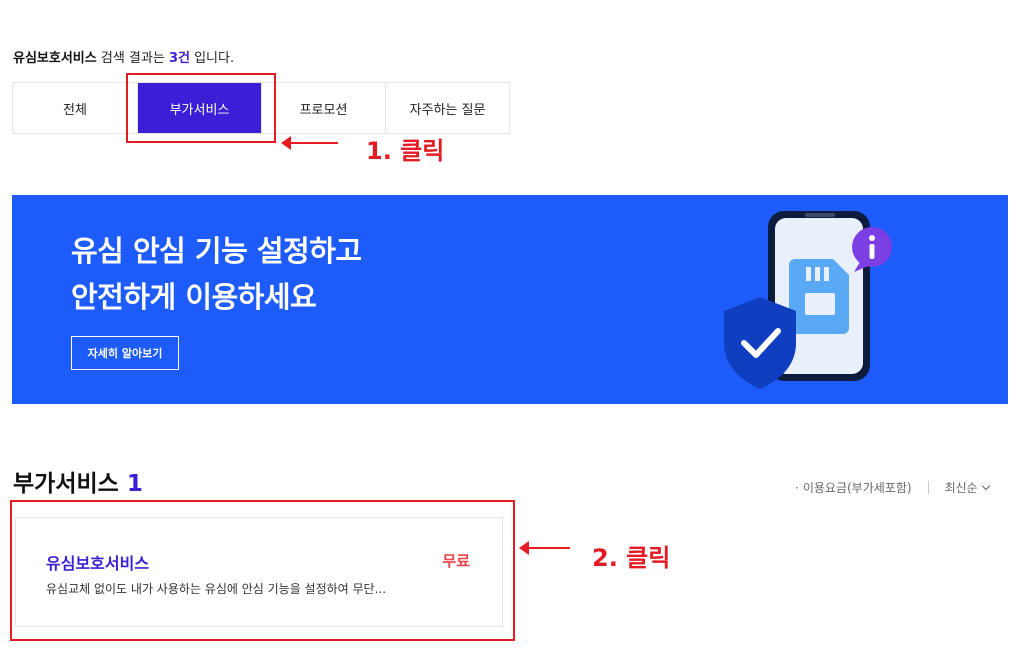 This screenshot has height=663, width=1024. I want to click on tab-all-label: 전체, so click(75, 110).